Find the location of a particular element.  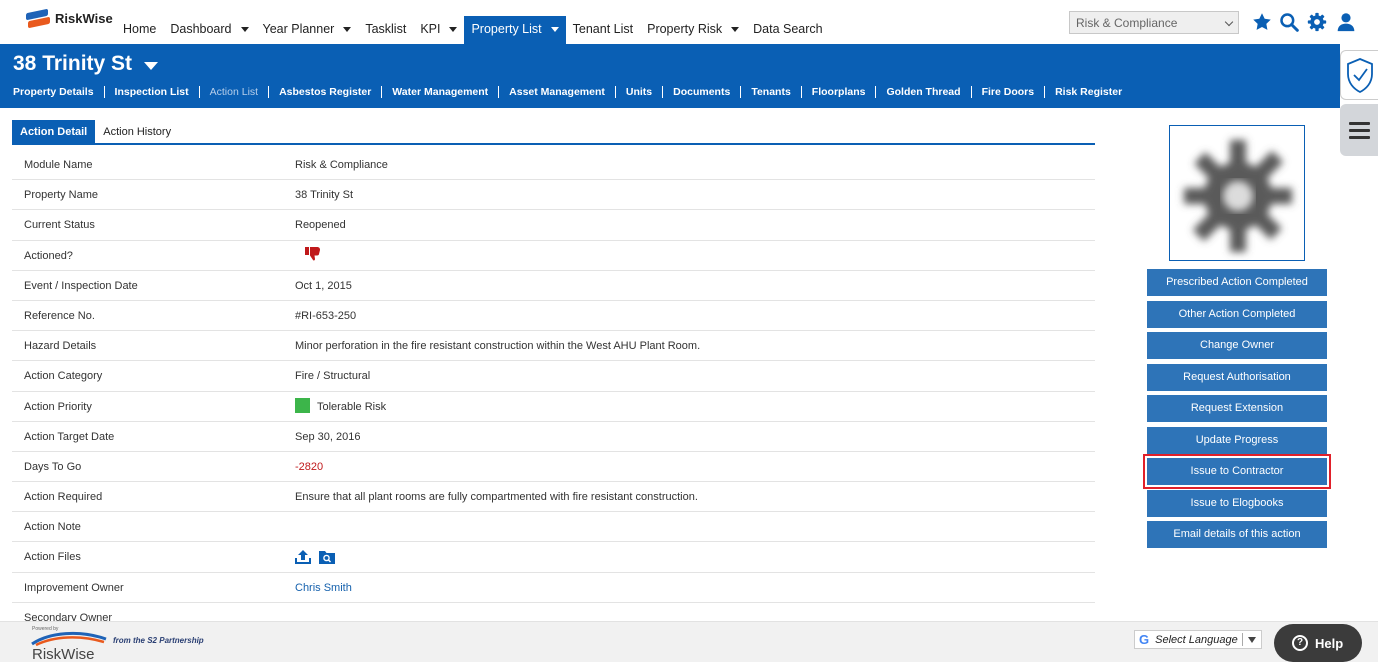

module-select: Risk & Compliance is located at coordinates (1154, 22).